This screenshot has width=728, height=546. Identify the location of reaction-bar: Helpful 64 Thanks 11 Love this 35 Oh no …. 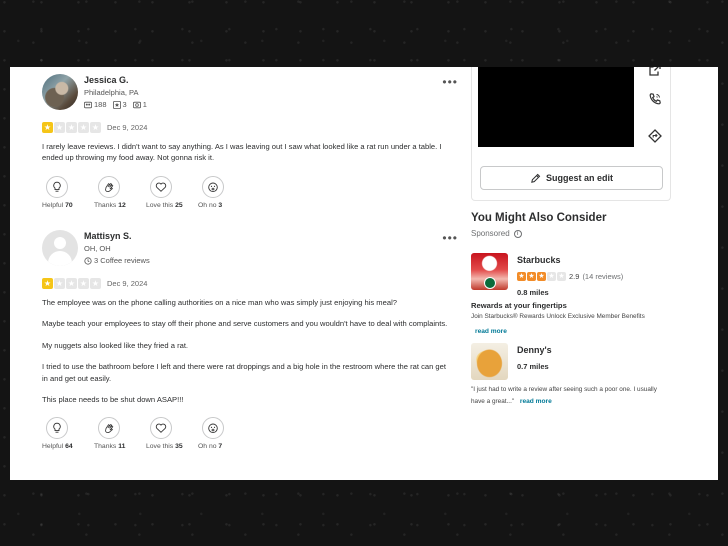
(247, 433).